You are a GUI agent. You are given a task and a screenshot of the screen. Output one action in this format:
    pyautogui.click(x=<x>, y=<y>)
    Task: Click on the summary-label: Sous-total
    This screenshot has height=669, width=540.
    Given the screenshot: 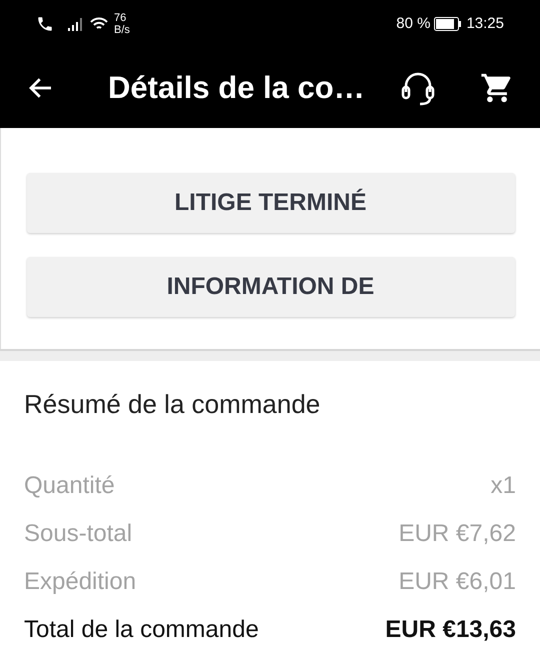 What is the action you would take?
    pyautogui.click(x=78, y=534)
    